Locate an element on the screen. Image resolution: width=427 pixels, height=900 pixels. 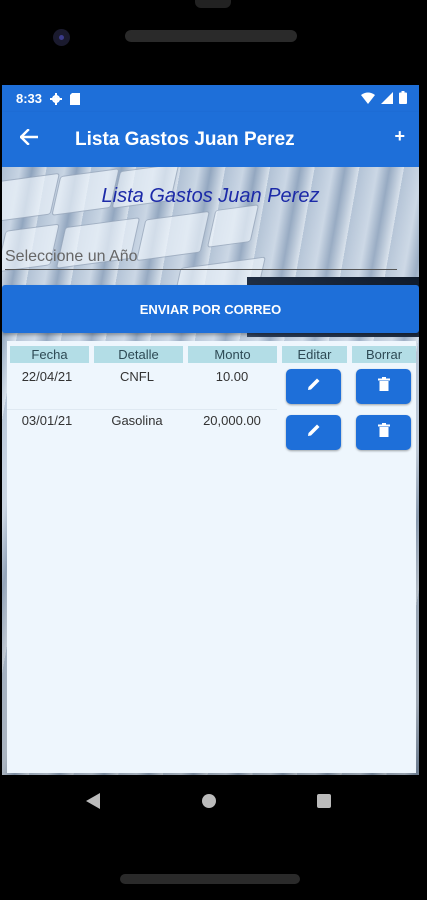
phone-bottom-edge is located at coordinates (210, 879).